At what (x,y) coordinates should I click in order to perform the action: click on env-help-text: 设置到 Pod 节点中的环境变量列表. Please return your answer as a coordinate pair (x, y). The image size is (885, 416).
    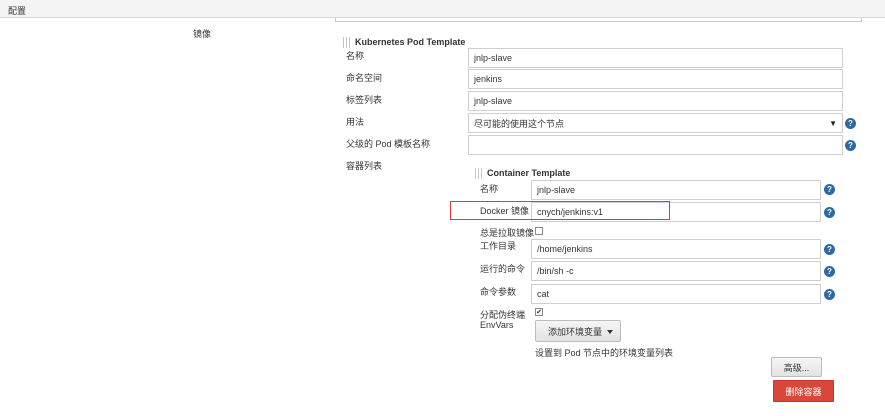
    Looking at the image, I should click on (604, 353).